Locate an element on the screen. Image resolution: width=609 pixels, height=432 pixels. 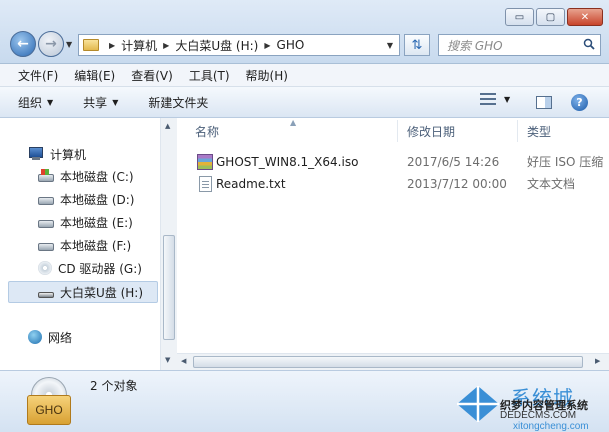
horizontal-scrollbar: ◀ ▶ is located at coordinates (393, 361).